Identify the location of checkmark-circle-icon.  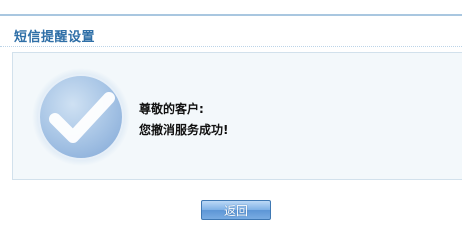
(81, 117).